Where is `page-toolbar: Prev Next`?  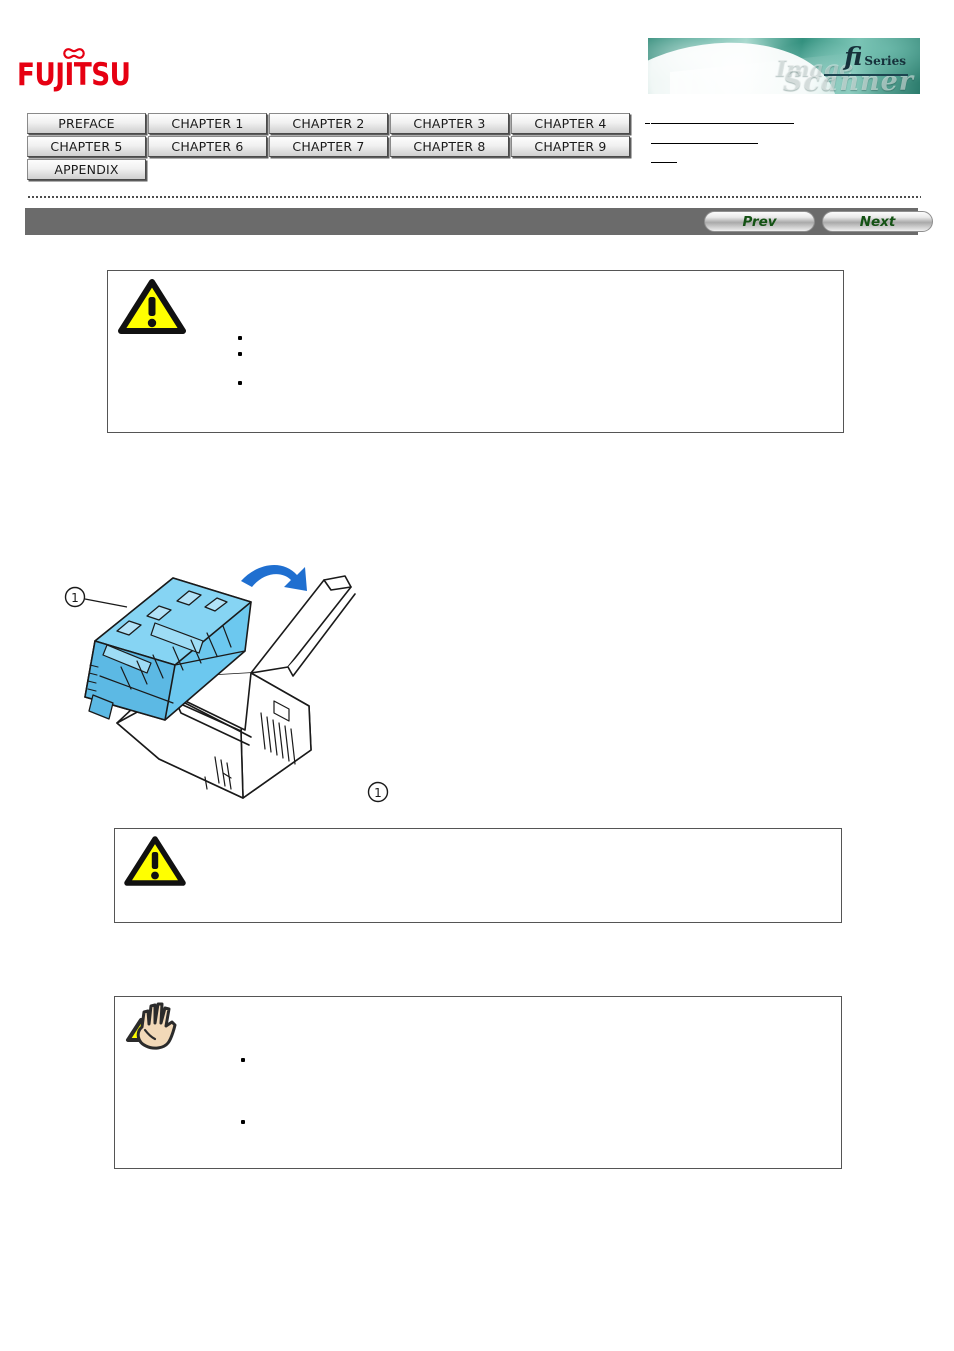 page-toolbar: Prev Next is located at coordinates (479, 221).